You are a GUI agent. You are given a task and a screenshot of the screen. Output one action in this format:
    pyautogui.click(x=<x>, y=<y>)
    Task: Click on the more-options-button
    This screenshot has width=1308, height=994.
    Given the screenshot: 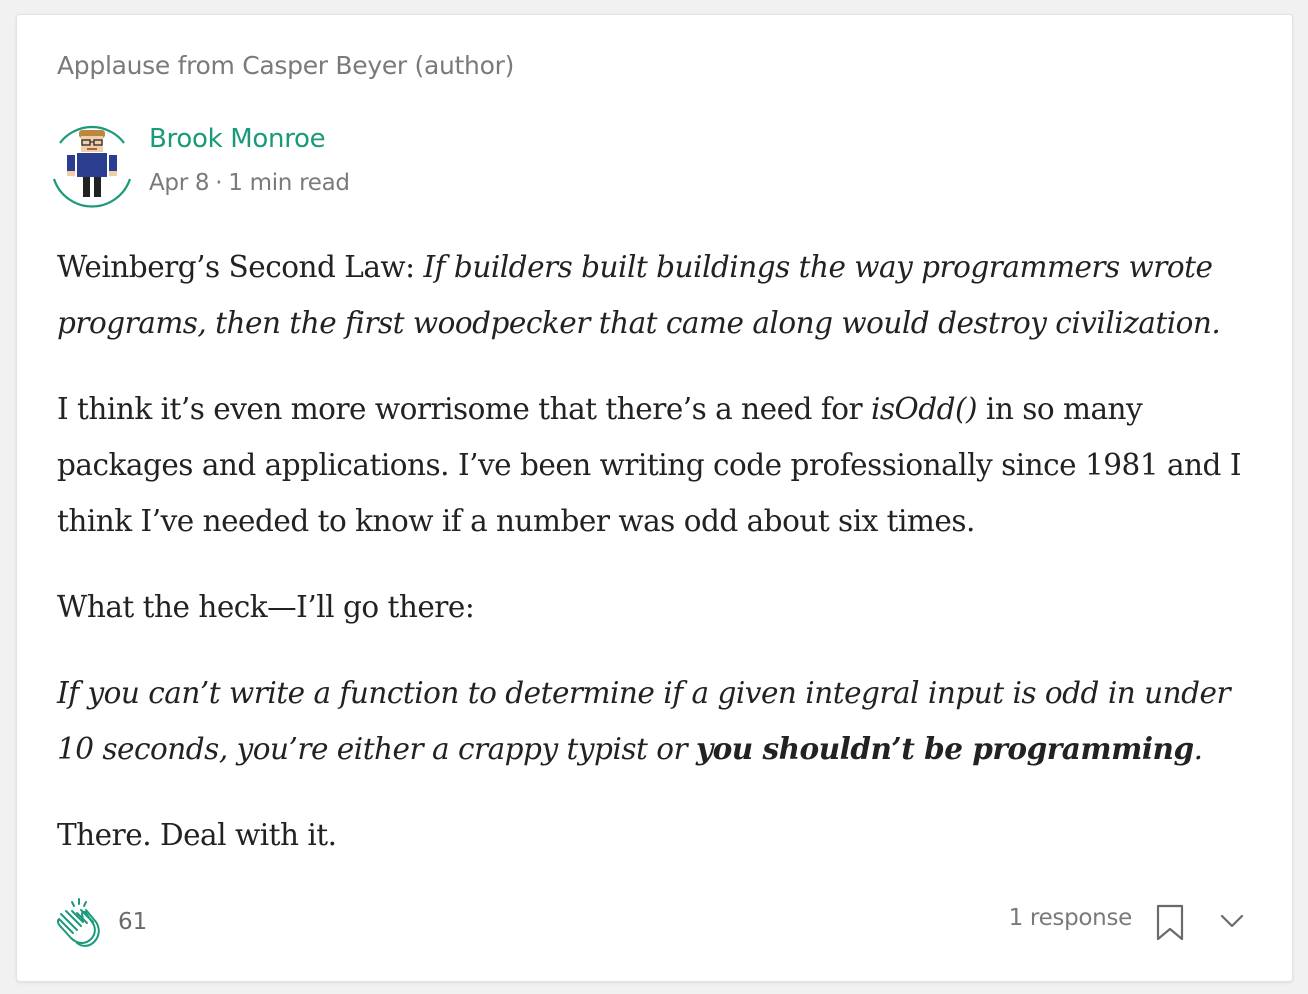 What is the action you would take?
    pyautogui.click(x=1232, y=921)
    